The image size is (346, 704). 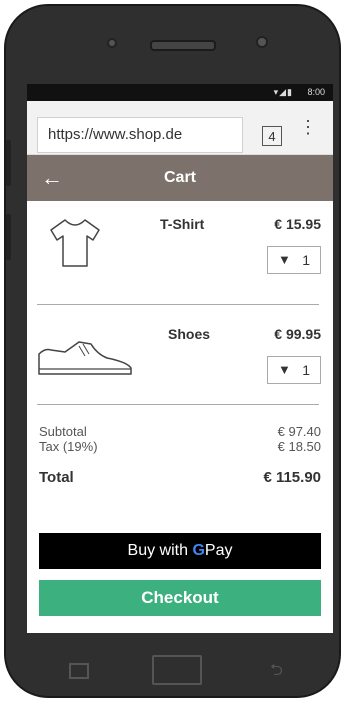 What do you see at coordinates (8, 163) in the screenshot?
I see `volume-button` at bounding box center [8, 163].